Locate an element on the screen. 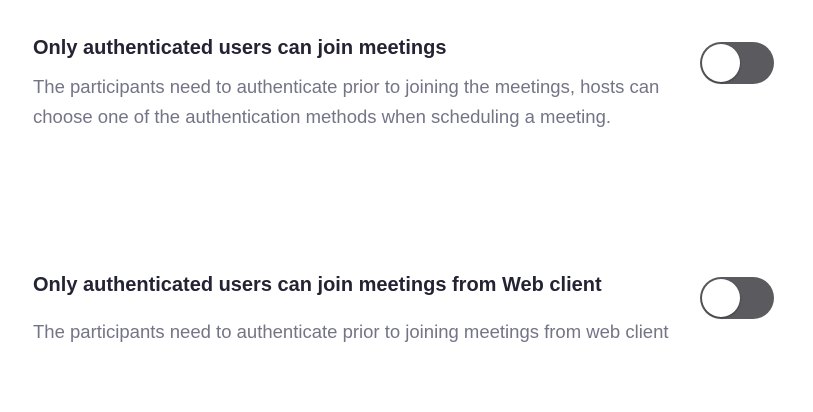 The width and height of the screenshot is (813, 412). authenticated-join-web-client-toggle is located at coordinates (737, 298).